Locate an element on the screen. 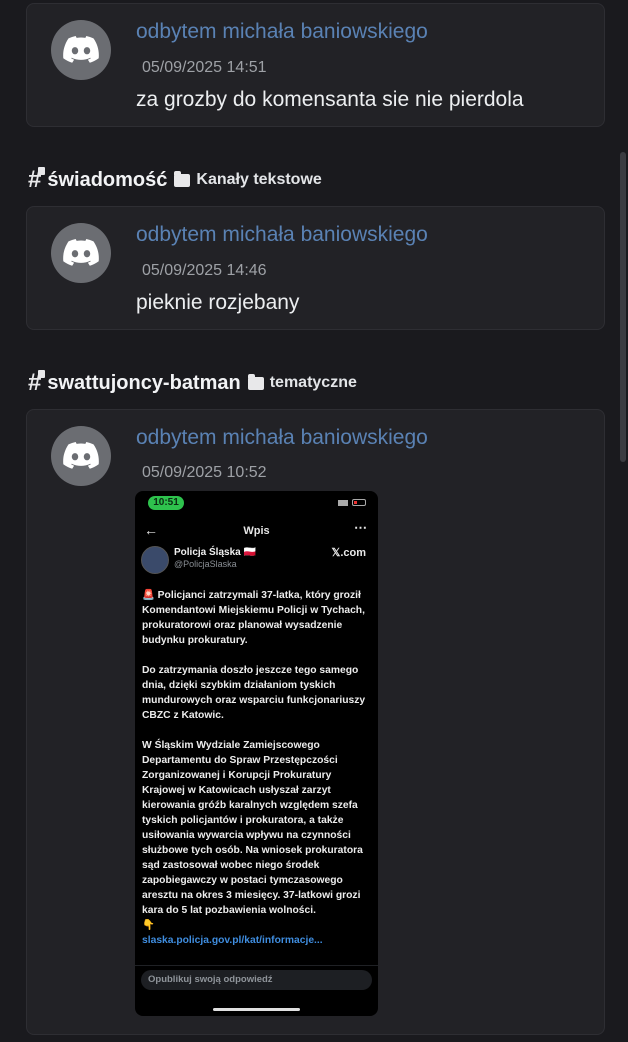 The image size is (628, 1042). status-icons is located at coordinates (352, 502).